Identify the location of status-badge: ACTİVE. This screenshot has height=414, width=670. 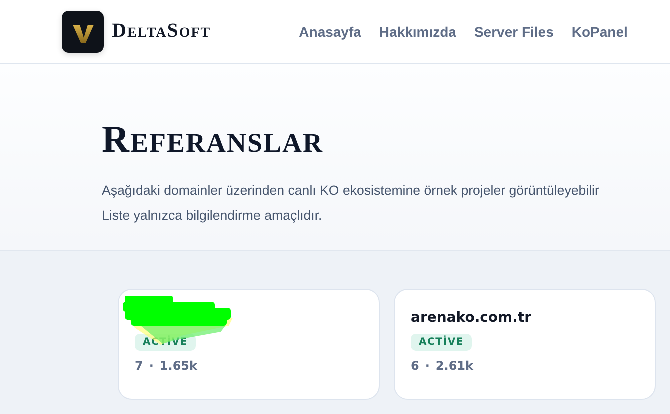
(441, 342).